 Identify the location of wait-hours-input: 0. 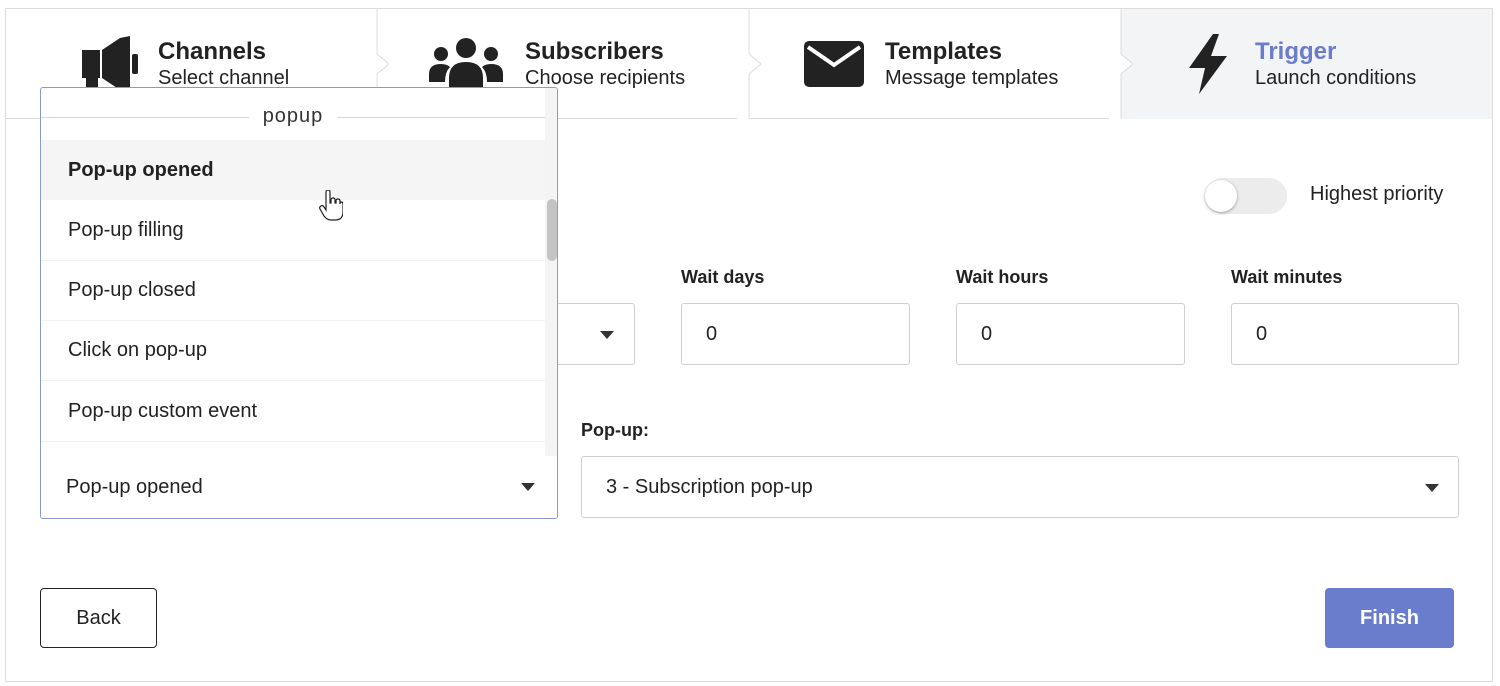
(1070, 334).